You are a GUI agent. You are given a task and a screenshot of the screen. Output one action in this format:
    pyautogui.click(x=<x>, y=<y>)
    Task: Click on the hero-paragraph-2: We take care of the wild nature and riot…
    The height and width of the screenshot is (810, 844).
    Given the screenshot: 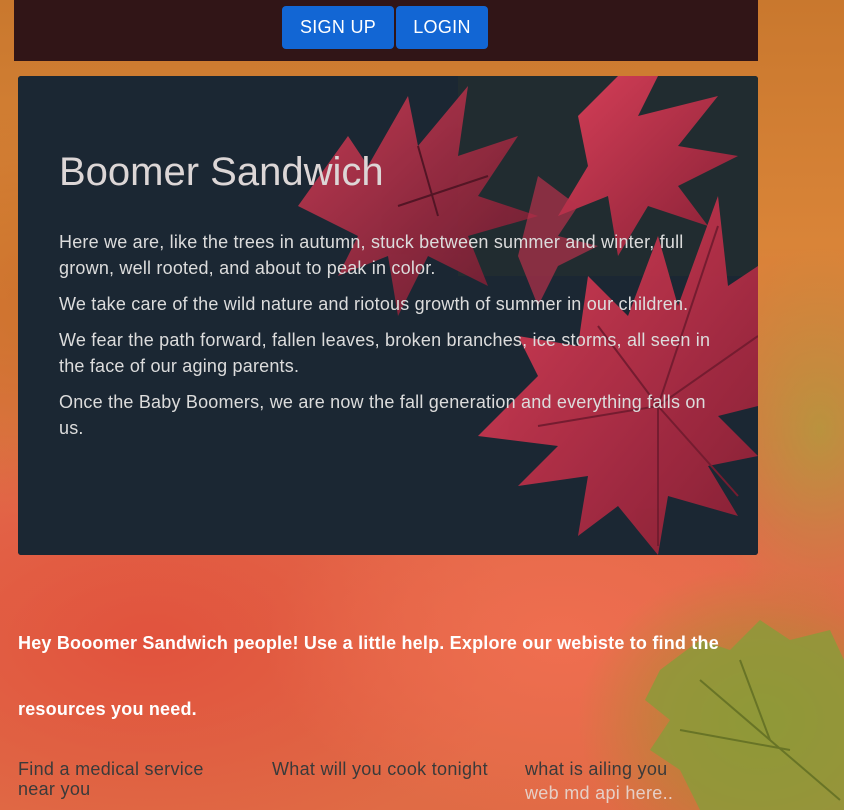 What is the action you would take?
    pyautogui.click(x=374, y=304)
    